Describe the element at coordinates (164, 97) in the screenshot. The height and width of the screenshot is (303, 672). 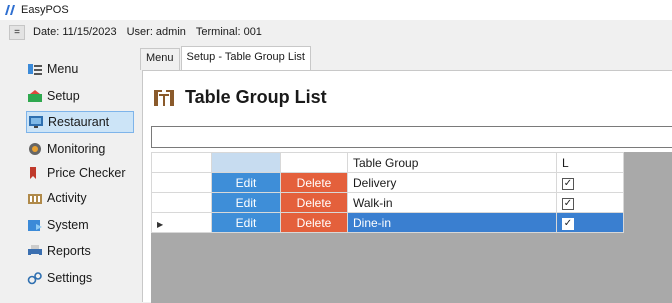
I see `table-icon` at that location.